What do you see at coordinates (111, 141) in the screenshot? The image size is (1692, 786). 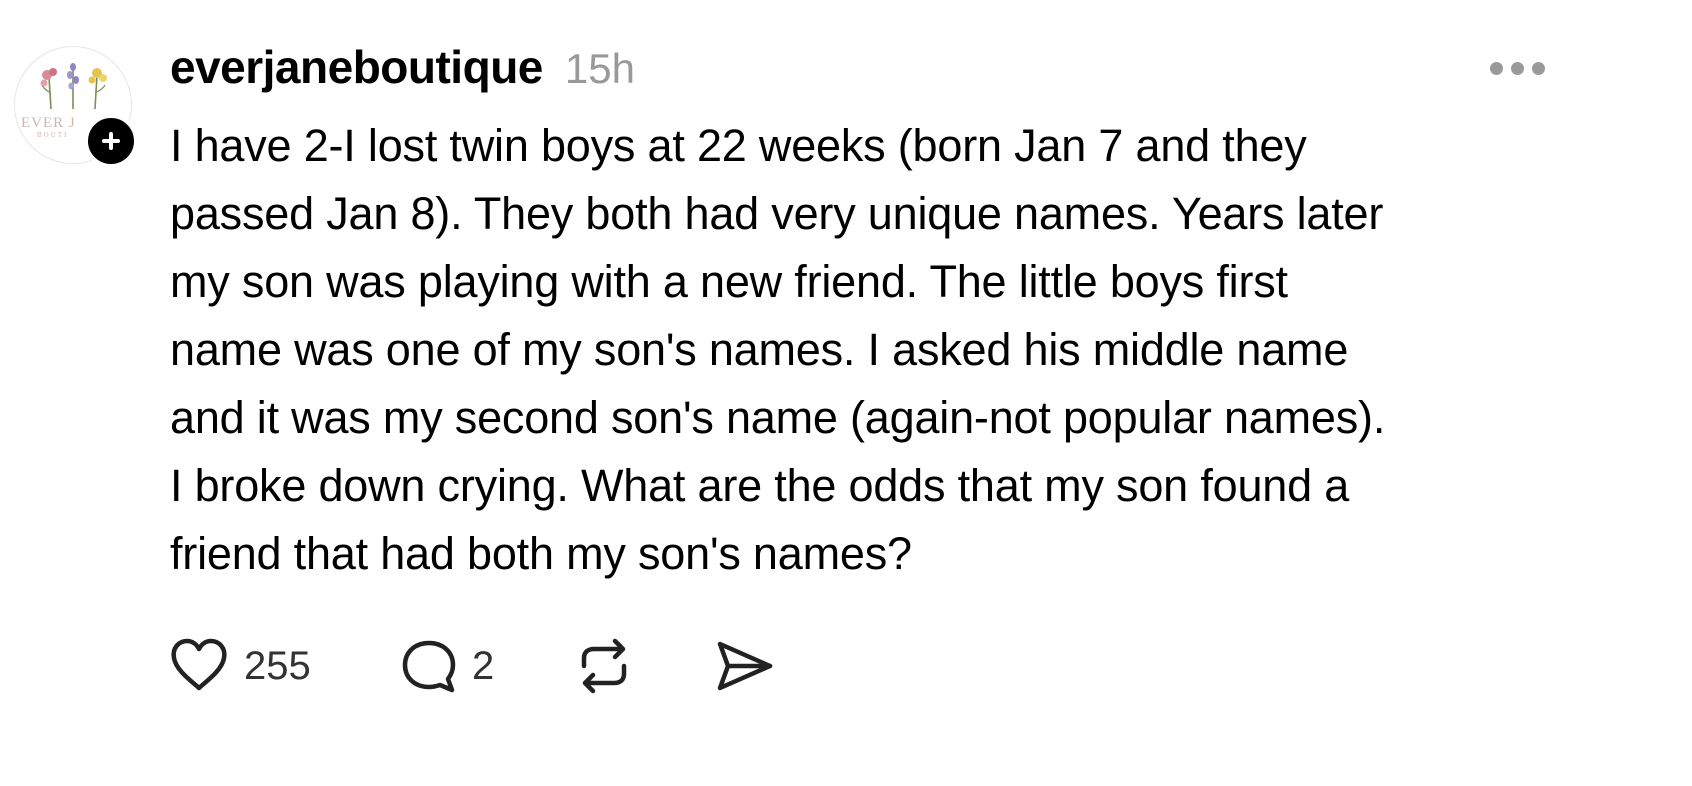 I see `follow-plus-icon` at bounding box center [111, 141].